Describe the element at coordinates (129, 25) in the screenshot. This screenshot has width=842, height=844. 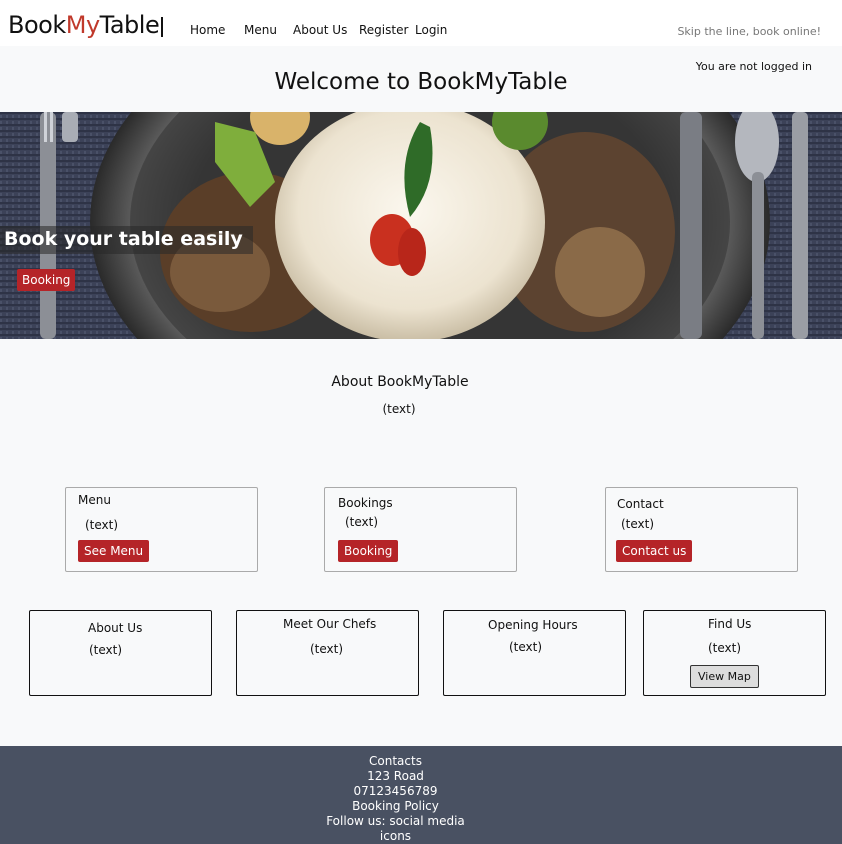
I see `brand-part-table: Table` at that location.